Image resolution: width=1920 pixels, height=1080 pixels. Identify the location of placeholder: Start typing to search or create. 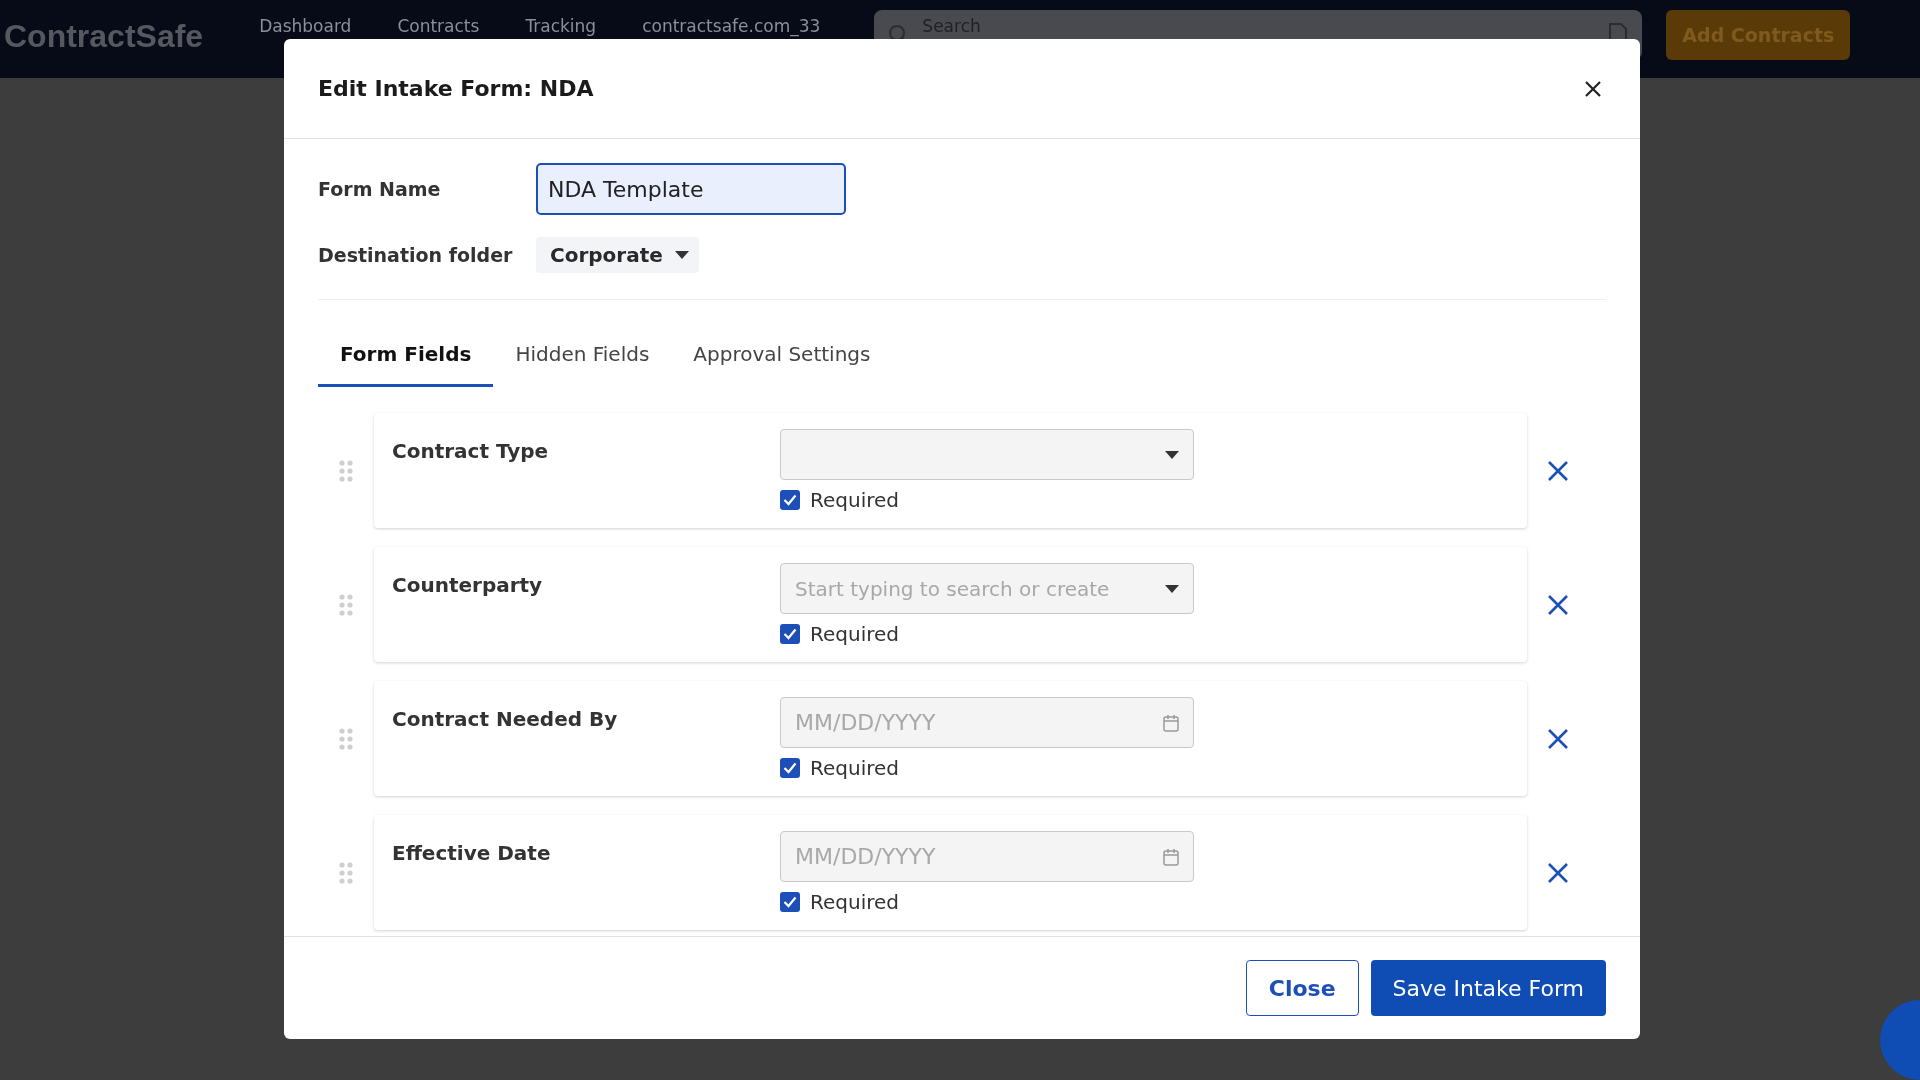
(952, 588).